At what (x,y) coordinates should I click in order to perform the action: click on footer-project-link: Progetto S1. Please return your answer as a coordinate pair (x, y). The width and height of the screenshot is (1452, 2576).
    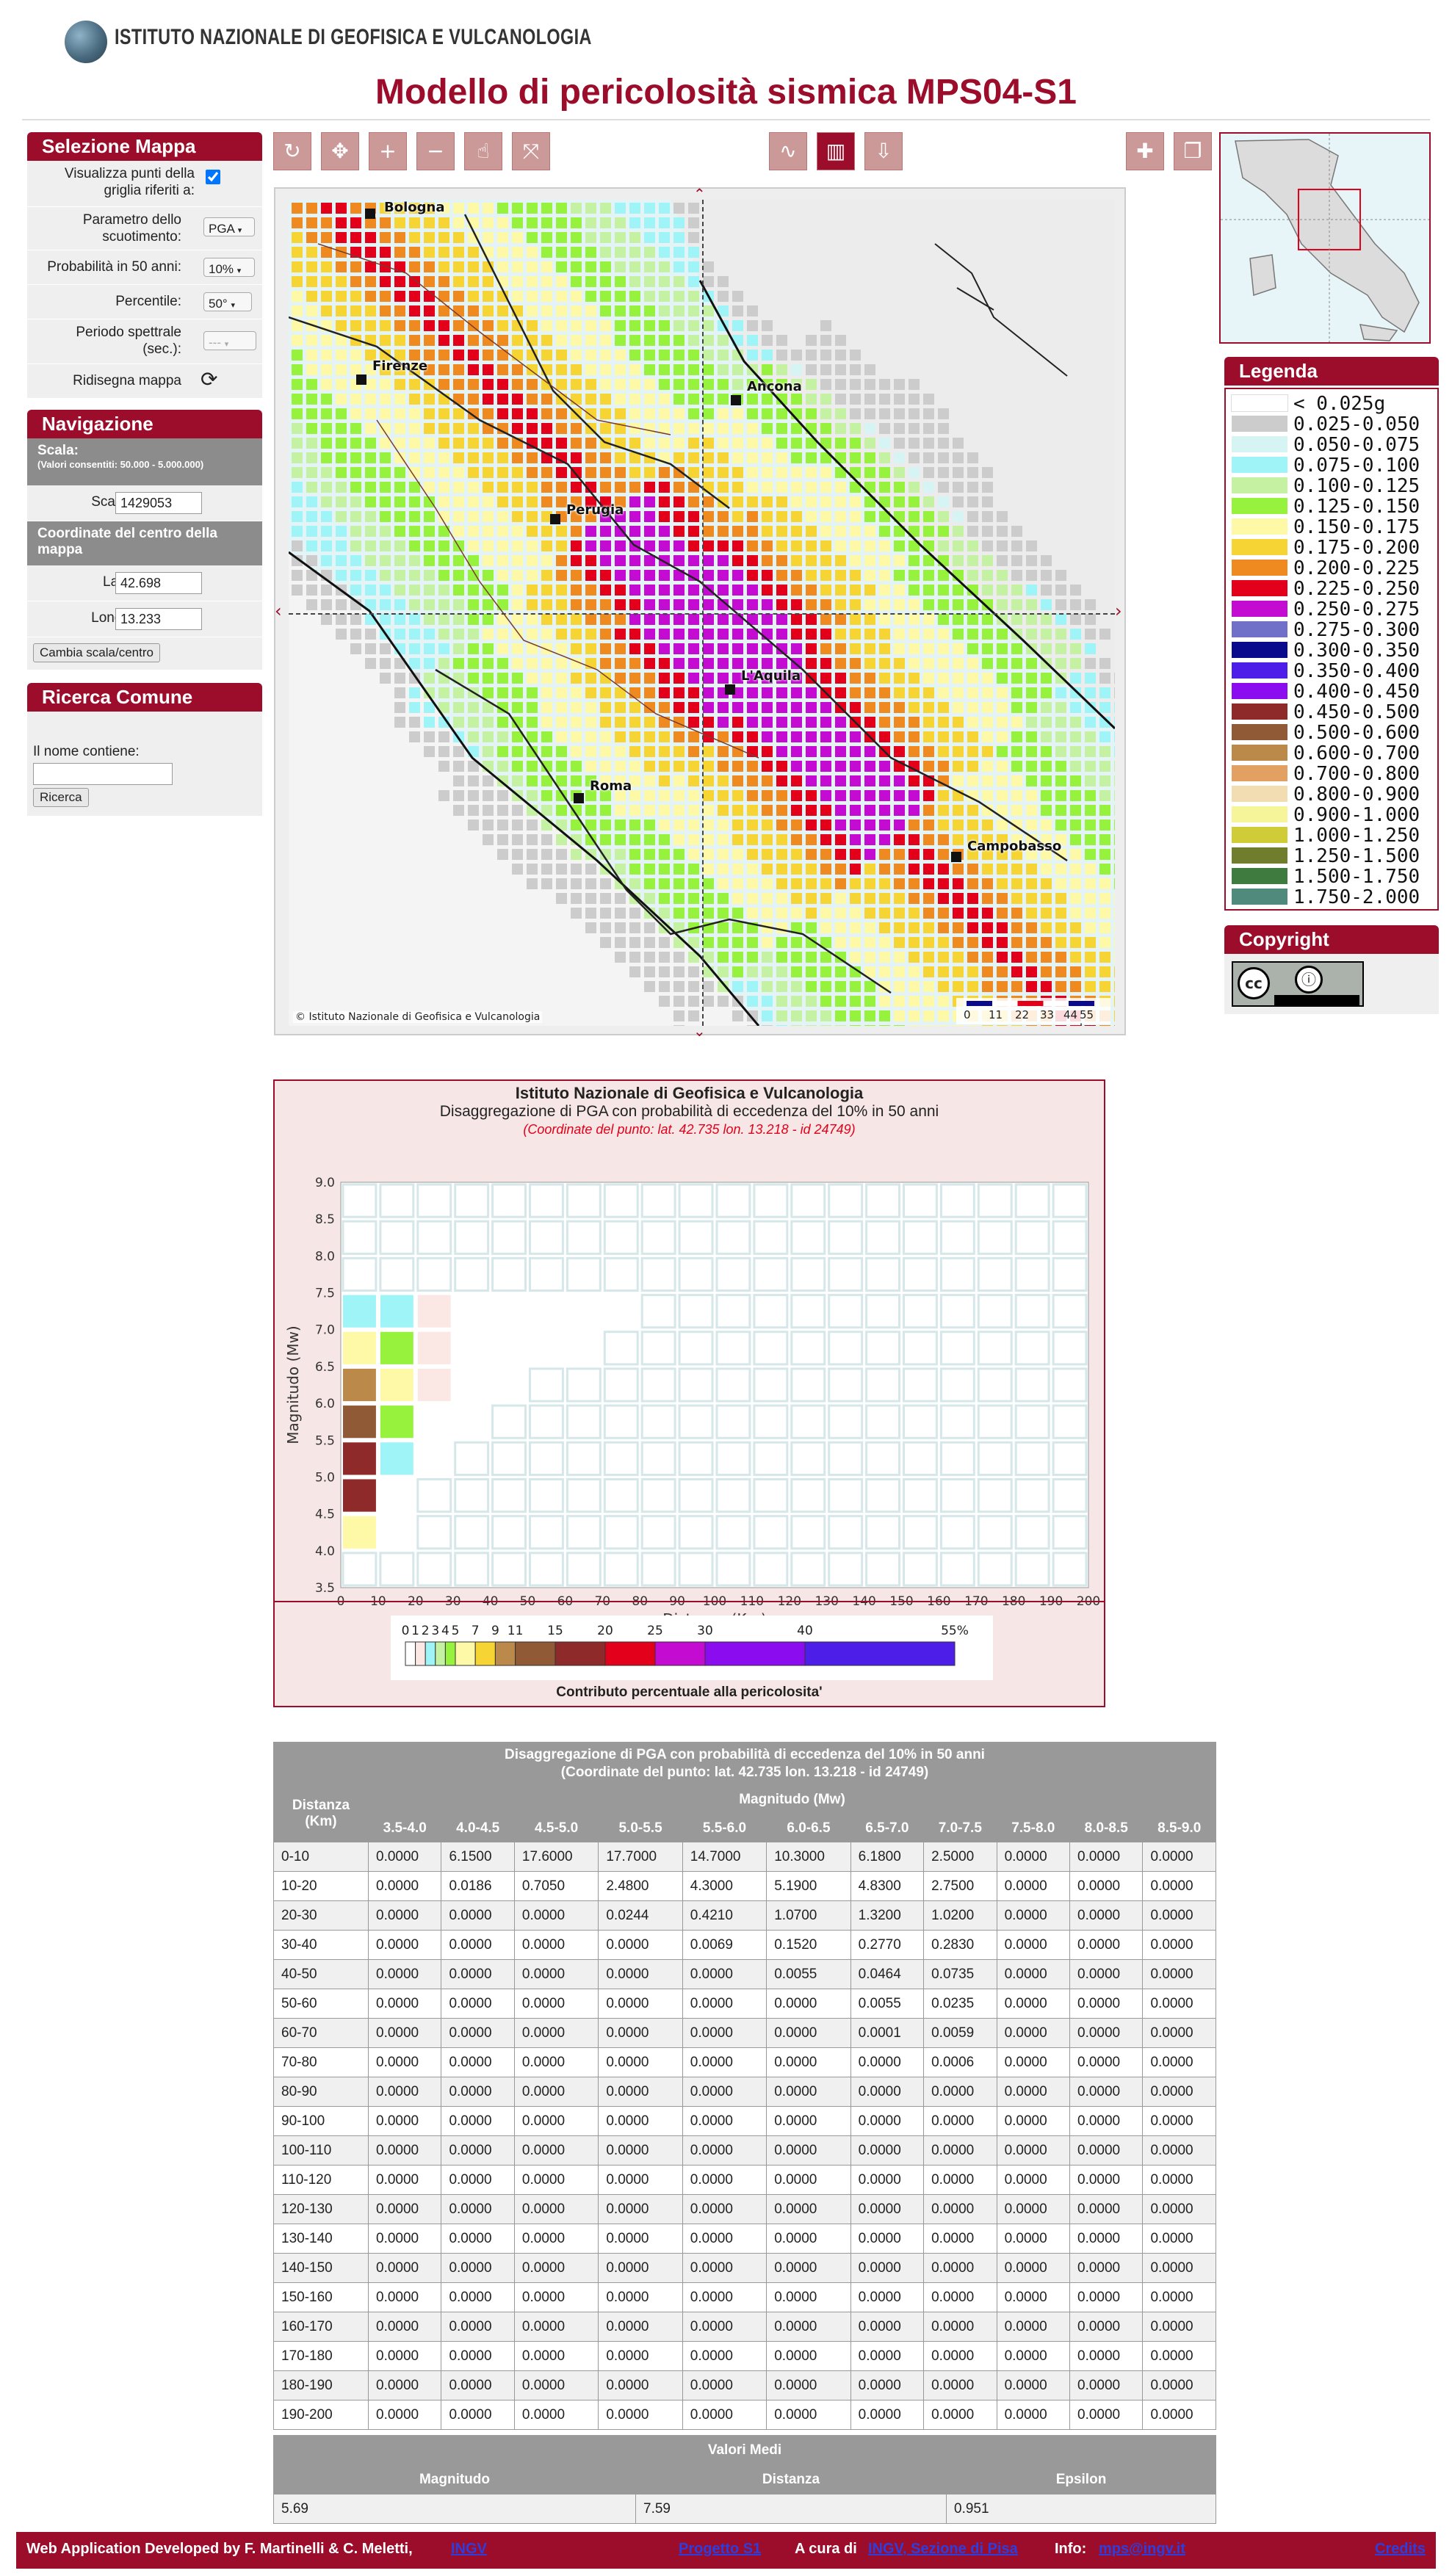
    Looking at the image, I should click on (720, 2549).